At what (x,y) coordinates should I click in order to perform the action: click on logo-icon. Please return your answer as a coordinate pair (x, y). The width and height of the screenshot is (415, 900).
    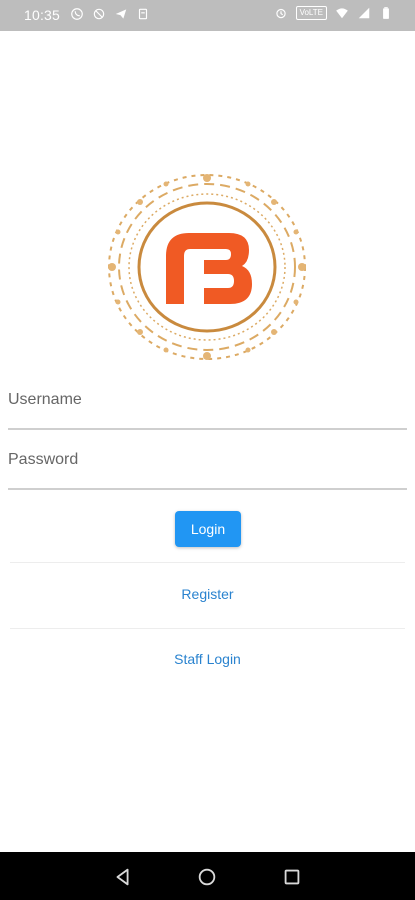
    Looking at the image, I should click on (207, 267).